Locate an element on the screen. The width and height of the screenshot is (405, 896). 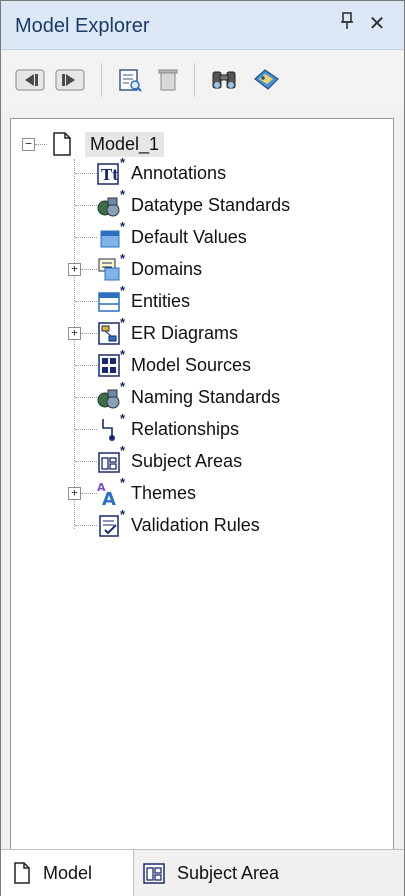
tree-item-default-values: * Default Values is located at coordinates (172, 235).